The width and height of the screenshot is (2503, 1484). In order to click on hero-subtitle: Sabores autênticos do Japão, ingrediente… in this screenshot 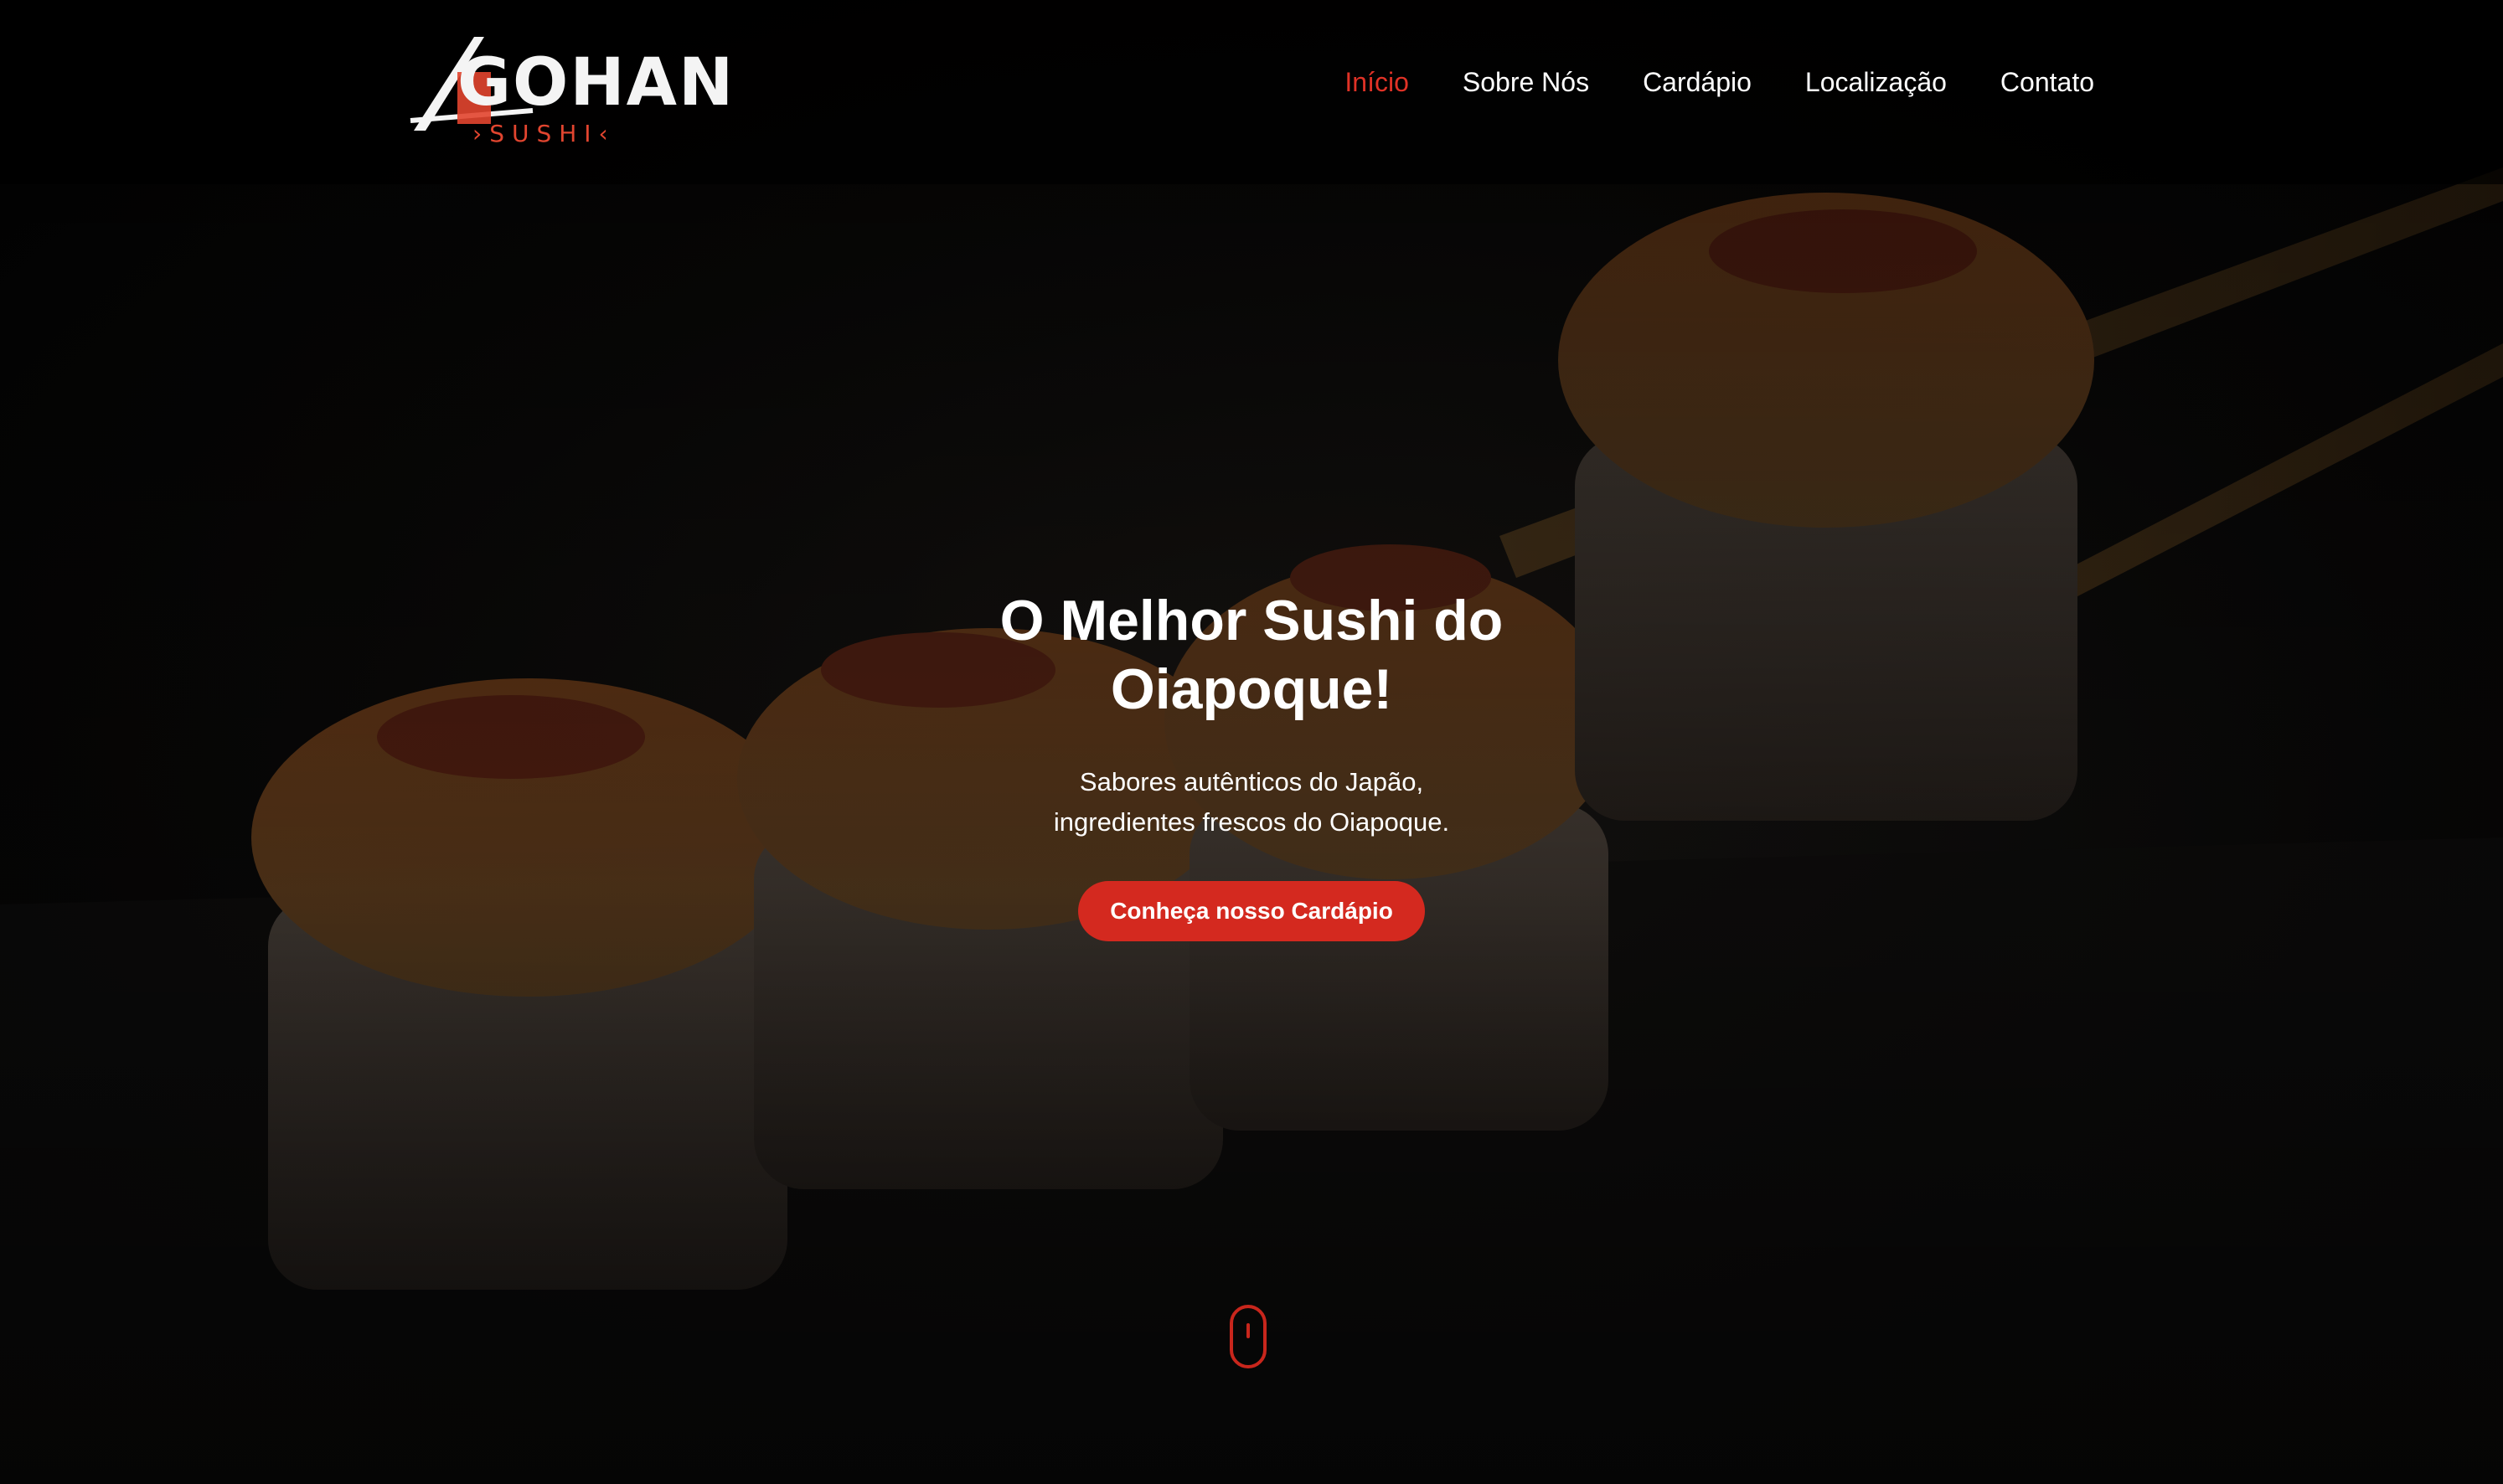, I will do `click(1251, 802)`.